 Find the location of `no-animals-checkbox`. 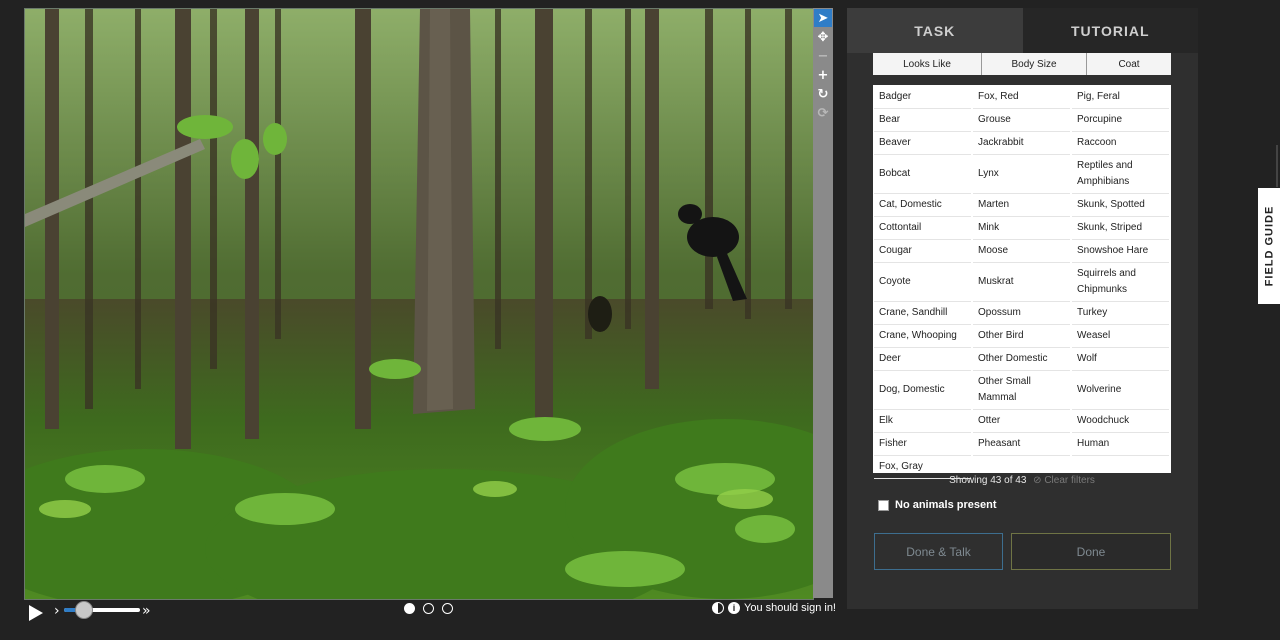

no-animals-checkbox is located at coordinates (883, 505).